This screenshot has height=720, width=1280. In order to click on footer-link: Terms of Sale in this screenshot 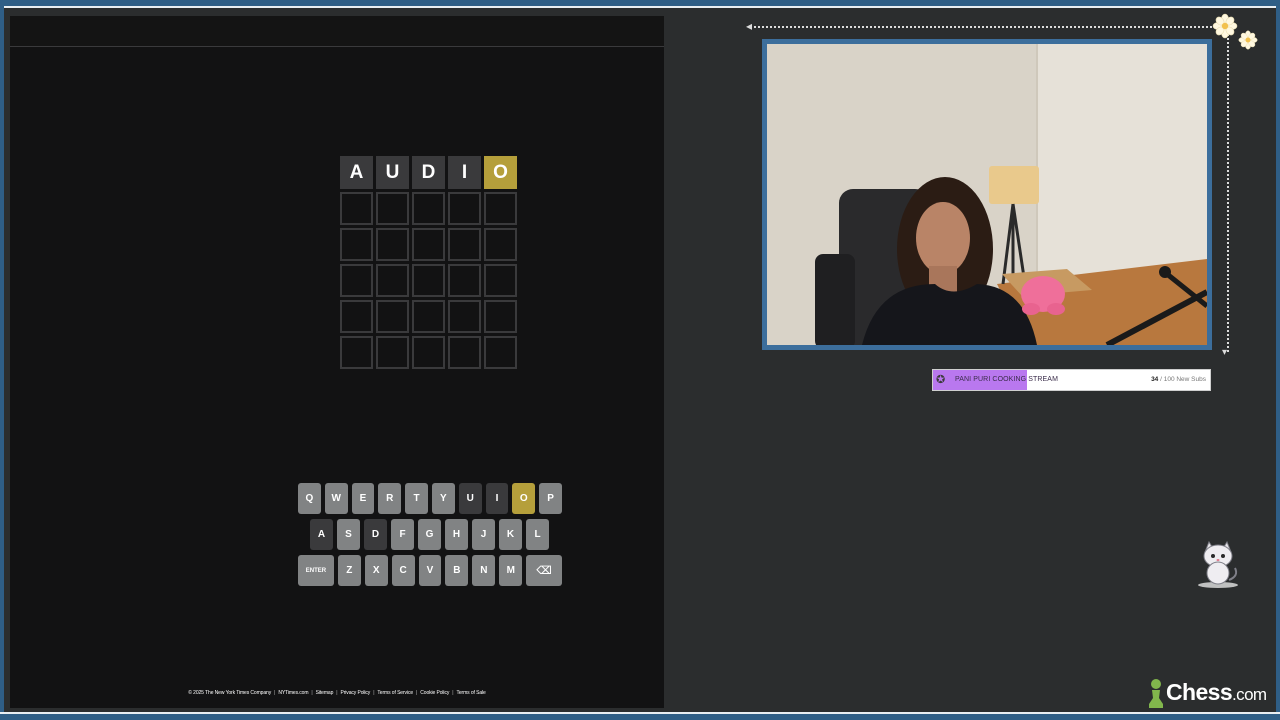, I will do `click(470, 693)`.